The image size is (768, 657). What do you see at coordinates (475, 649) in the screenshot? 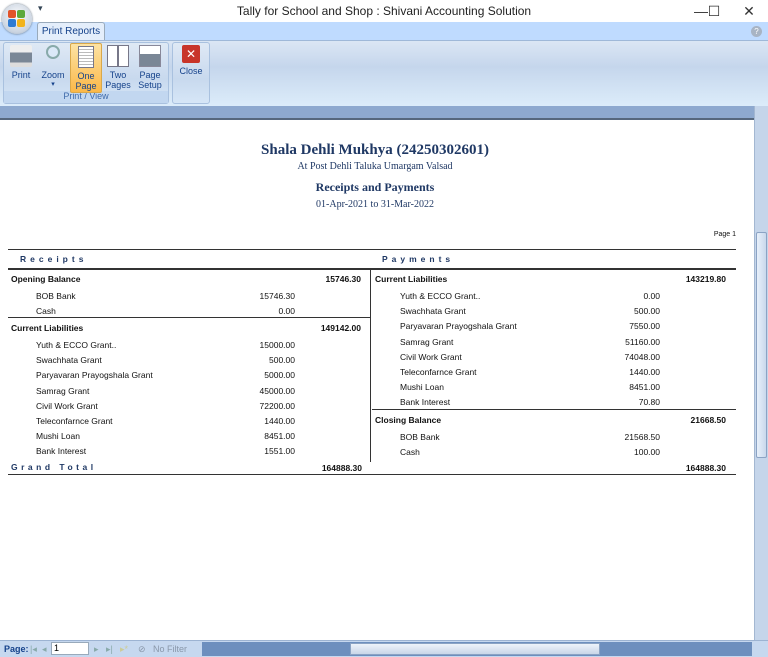
I see `horizontal-scroll-thumb` at bounding box center [475, 649].